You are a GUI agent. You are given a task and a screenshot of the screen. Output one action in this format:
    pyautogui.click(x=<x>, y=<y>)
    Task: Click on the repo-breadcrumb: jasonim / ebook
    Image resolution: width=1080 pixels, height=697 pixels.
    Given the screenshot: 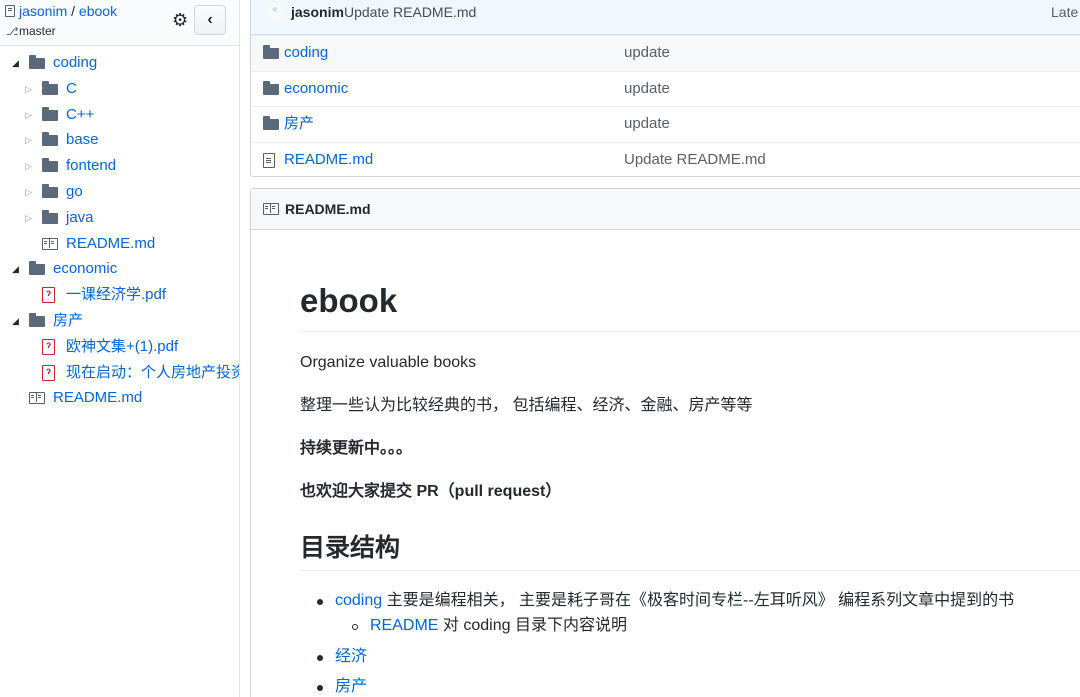 What is the action you would take?
    pyautogui.click(x=61, y=11)
    